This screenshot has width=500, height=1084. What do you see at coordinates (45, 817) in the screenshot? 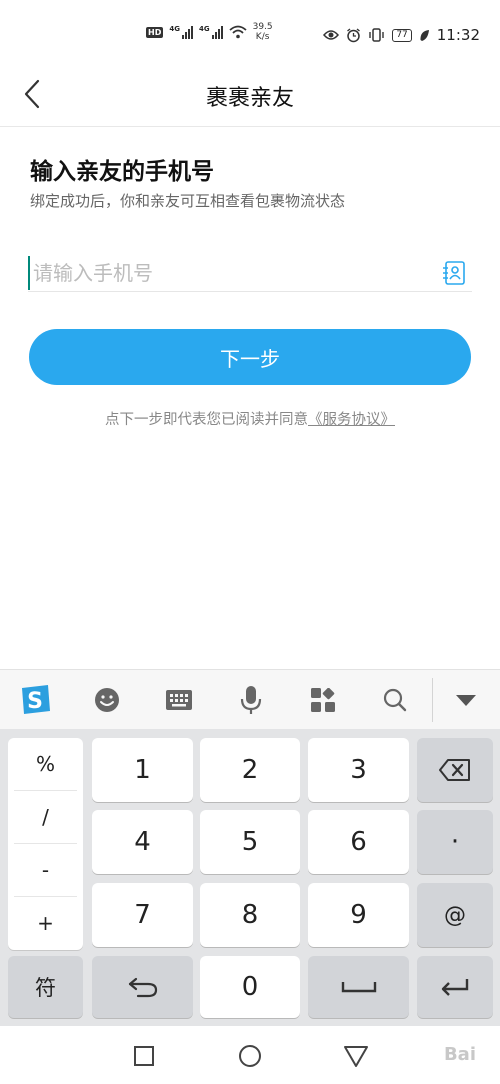
I see `key-slash: /` at bounding box center [45, 817].